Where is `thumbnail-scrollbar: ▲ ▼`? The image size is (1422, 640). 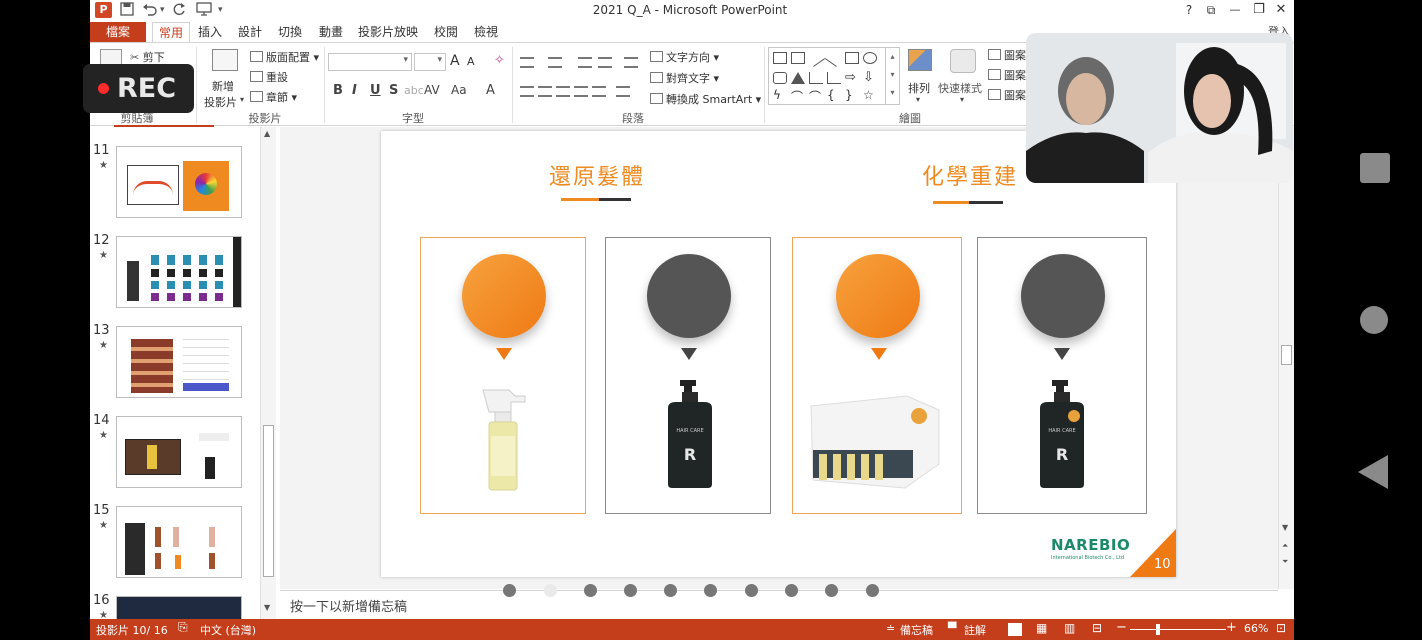 thumbnail-scrollbar: ▲ ▼ is located at coordinates (268, 373).